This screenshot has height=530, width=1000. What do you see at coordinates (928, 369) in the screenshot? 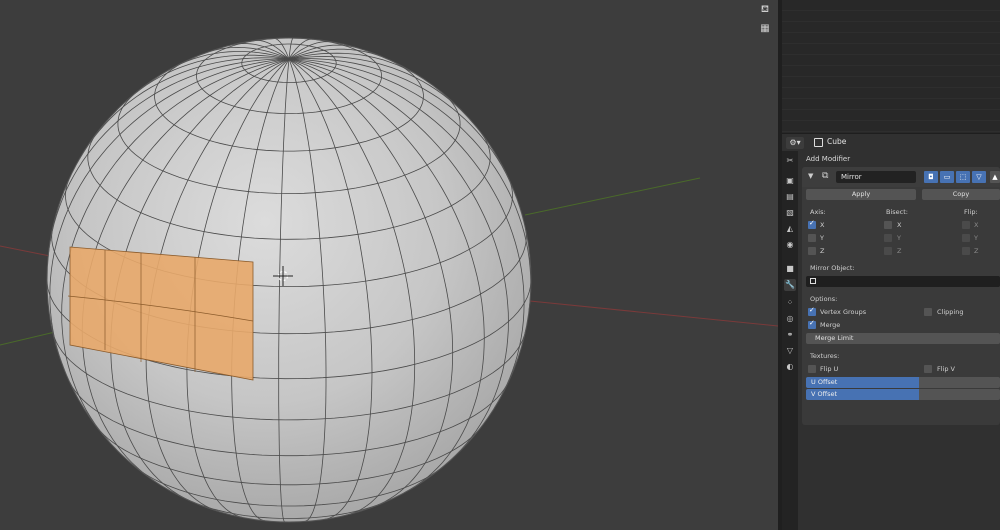
I see `flip-v-checkbox` at bounding box center [928, 369].